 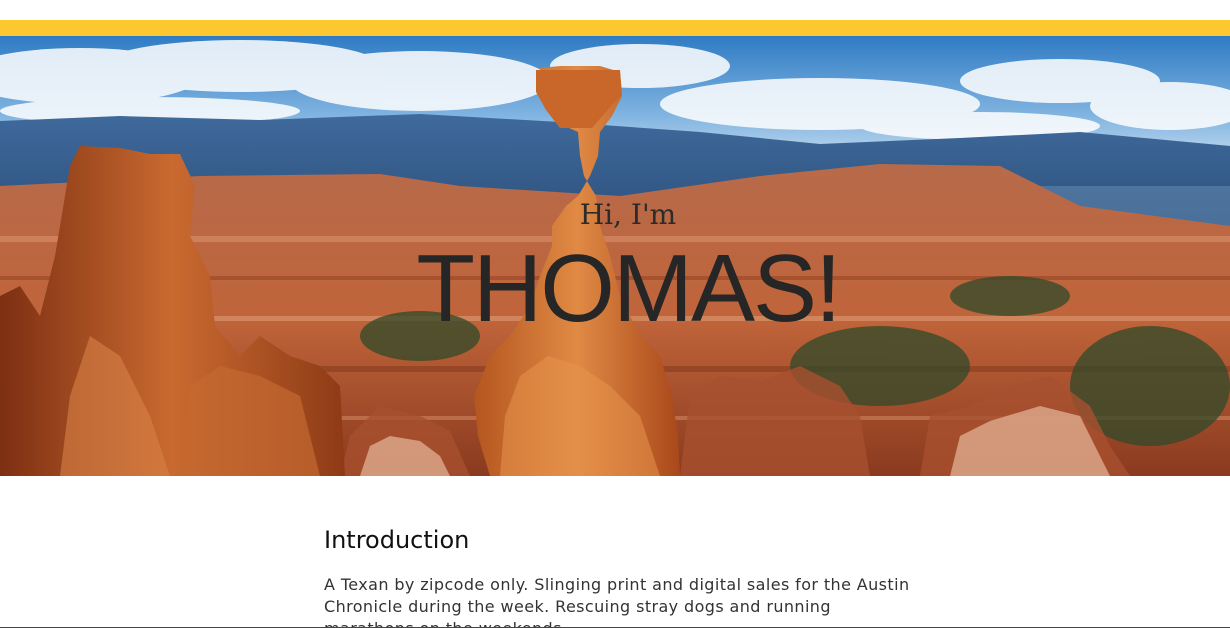 What do you see at coordinates (615, 28) in the screenshot?
I see `accent-bar` at bounding box center [615, 28].